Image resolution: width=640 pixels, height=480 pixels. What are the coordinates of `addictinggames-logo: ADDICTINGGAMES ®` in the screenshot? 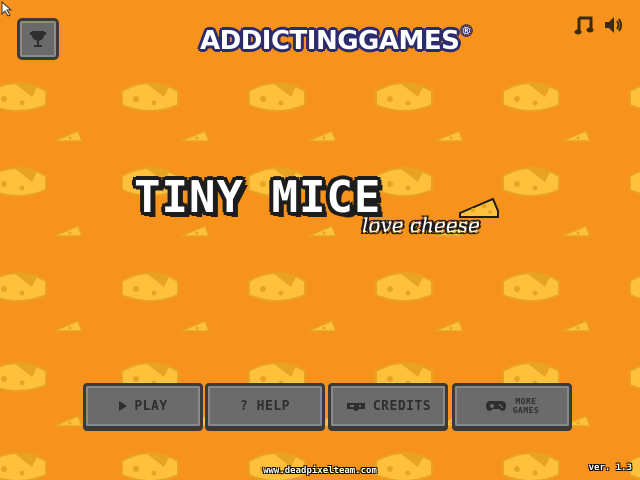 It's located at (335, 46).